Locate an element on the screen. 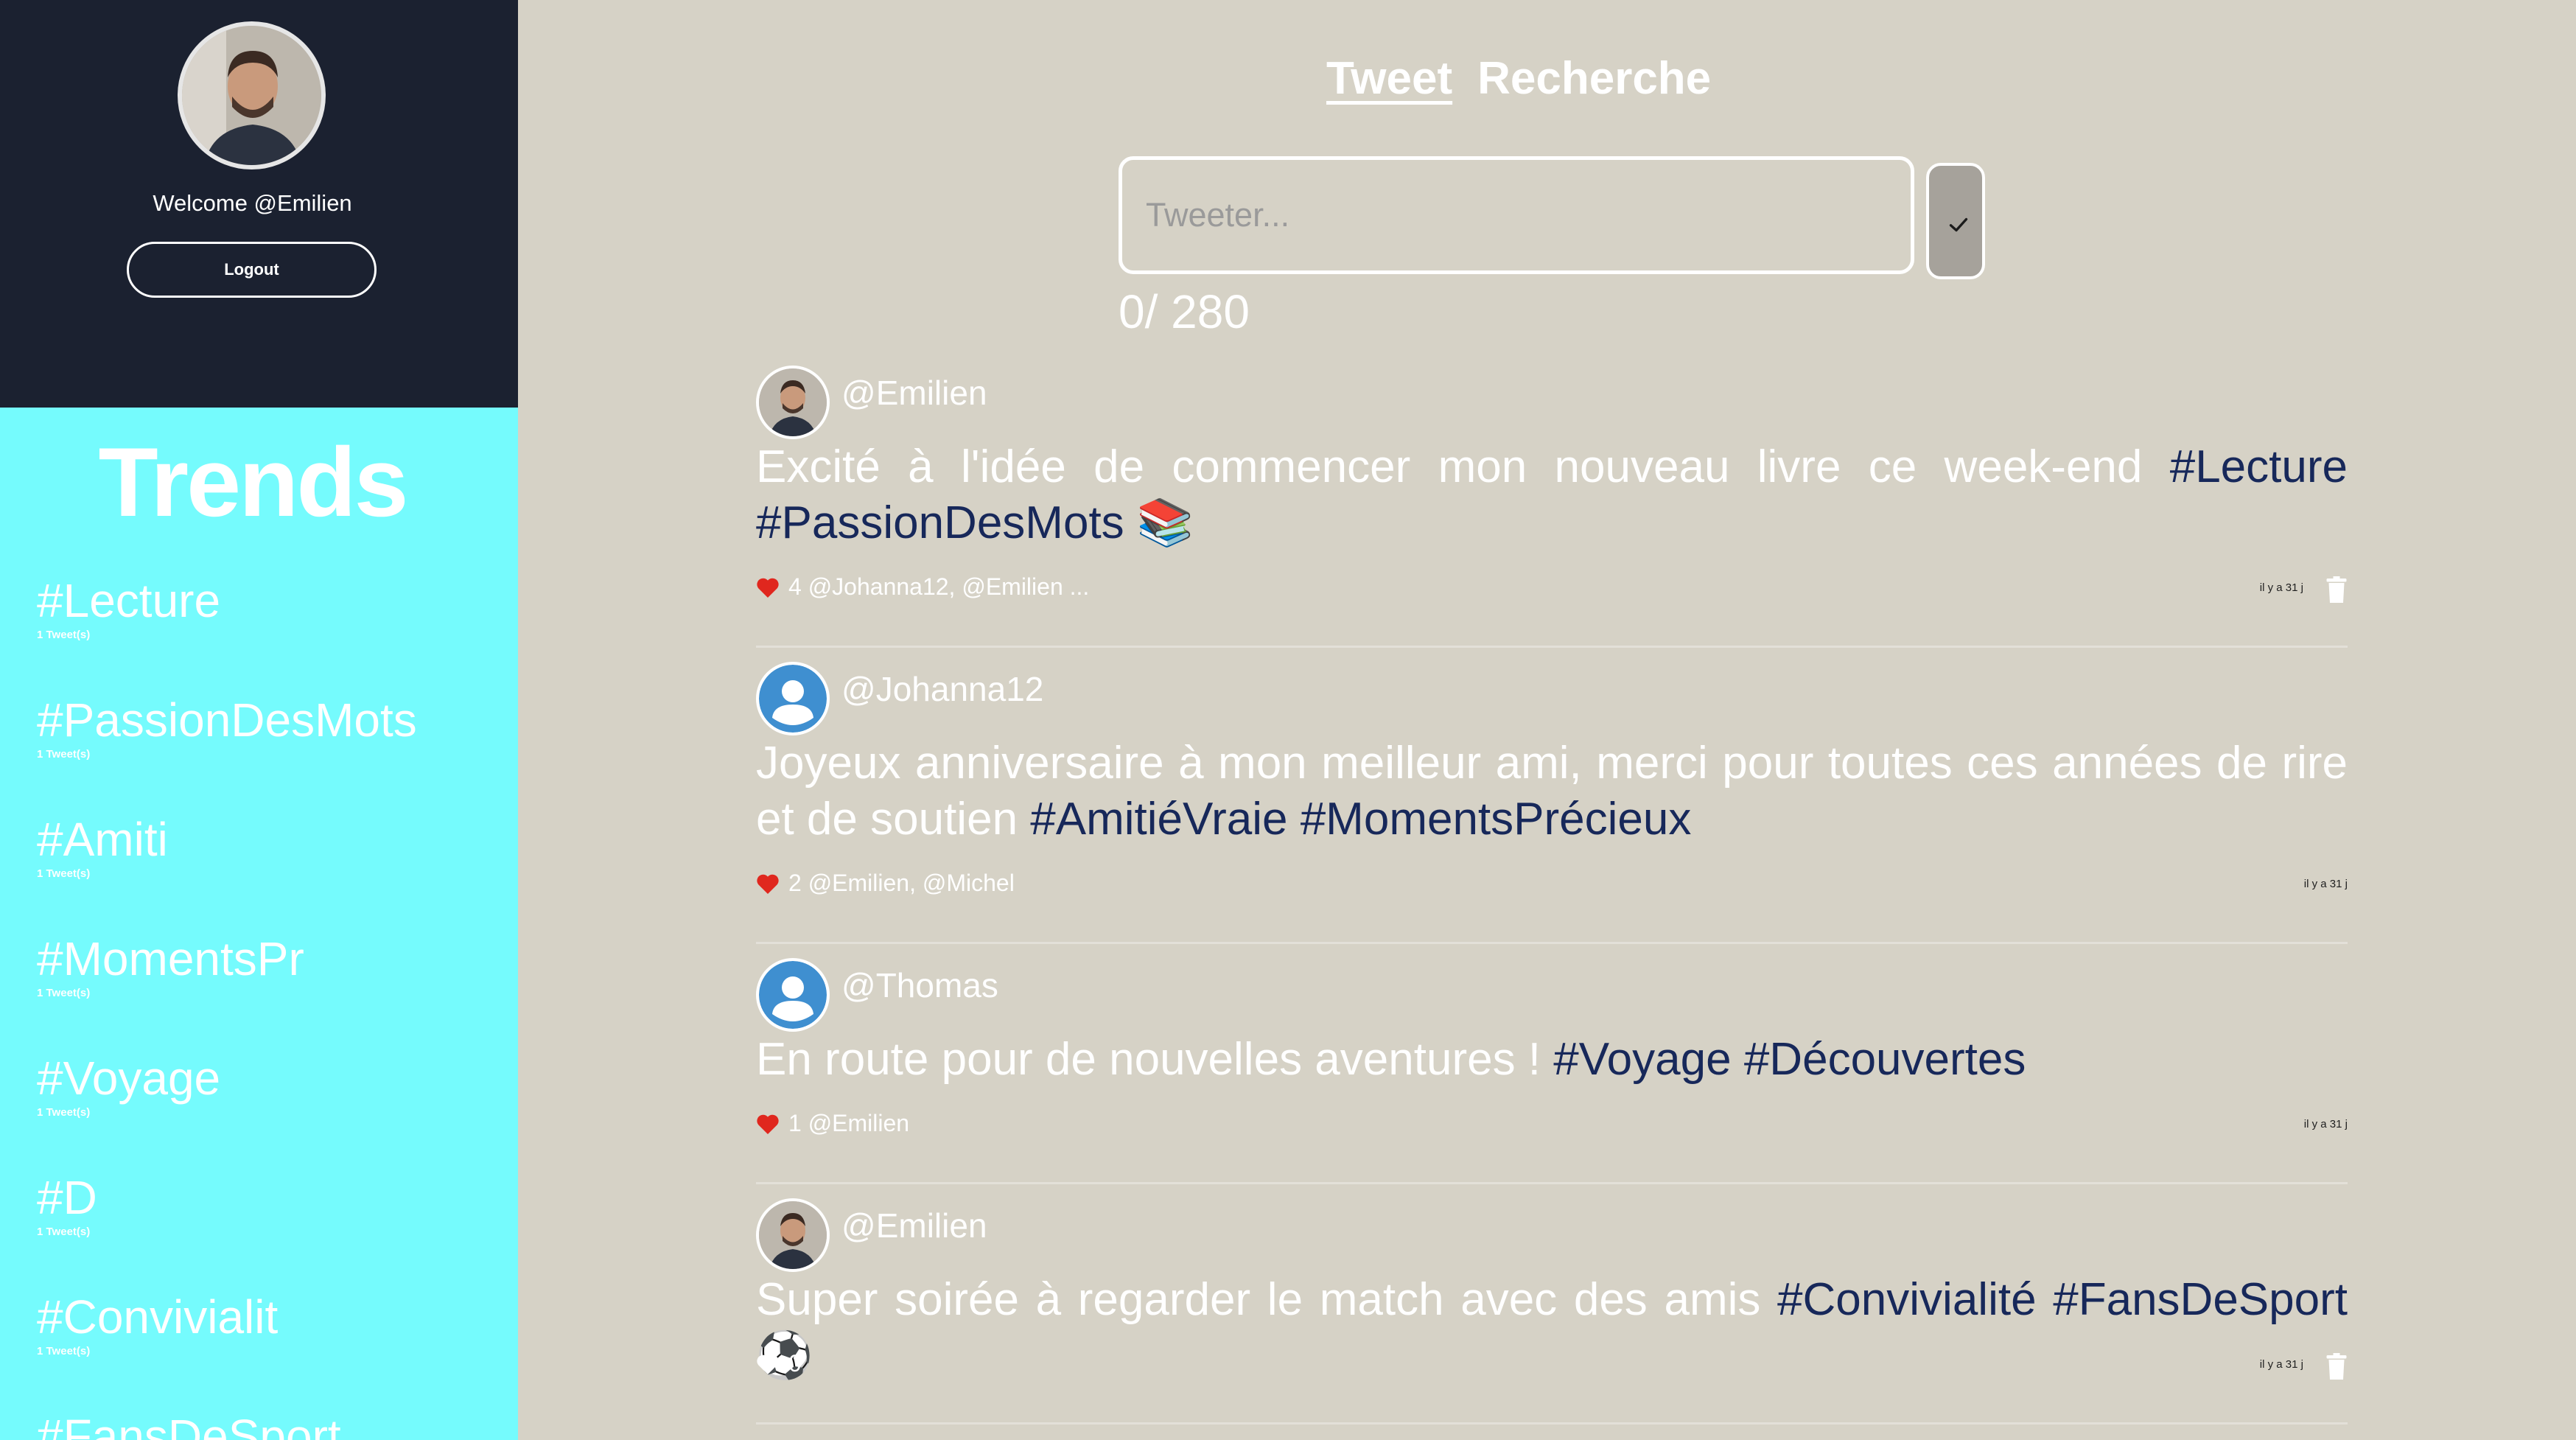 Image resolution: width=2576 pixels, height=1440 pixels. tweet-username: @Johanna12 is located at coordinates (942, 689).